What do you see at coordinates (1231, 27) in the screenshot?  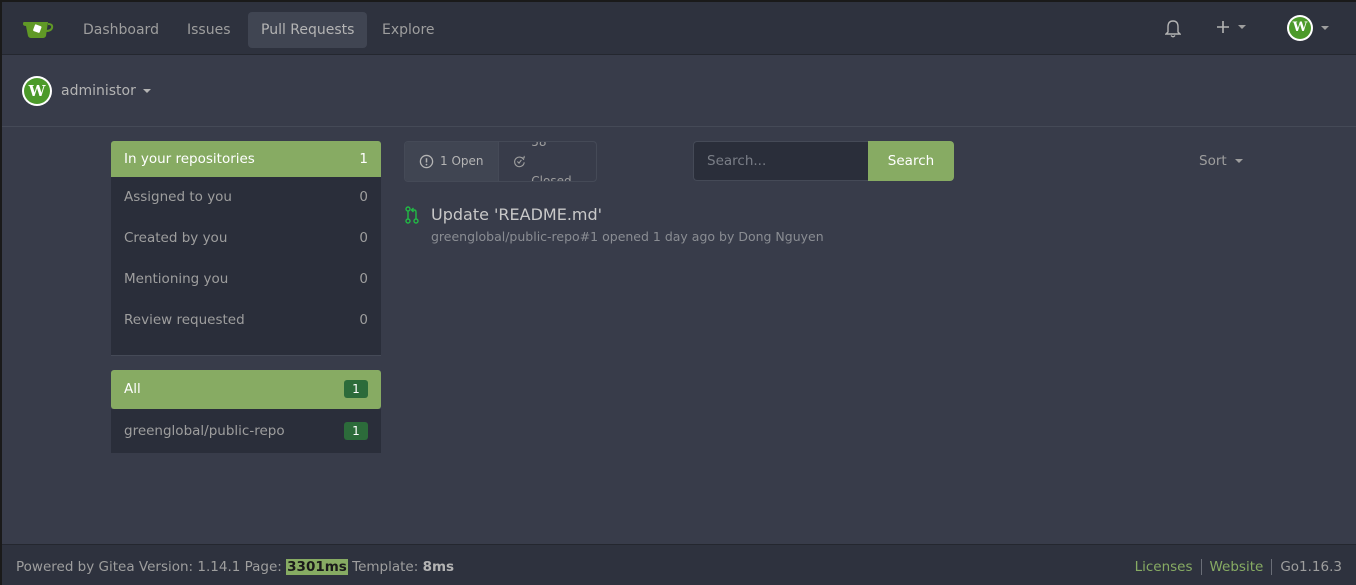 I see `create-new-menu` at bounding box center [1231, 27].